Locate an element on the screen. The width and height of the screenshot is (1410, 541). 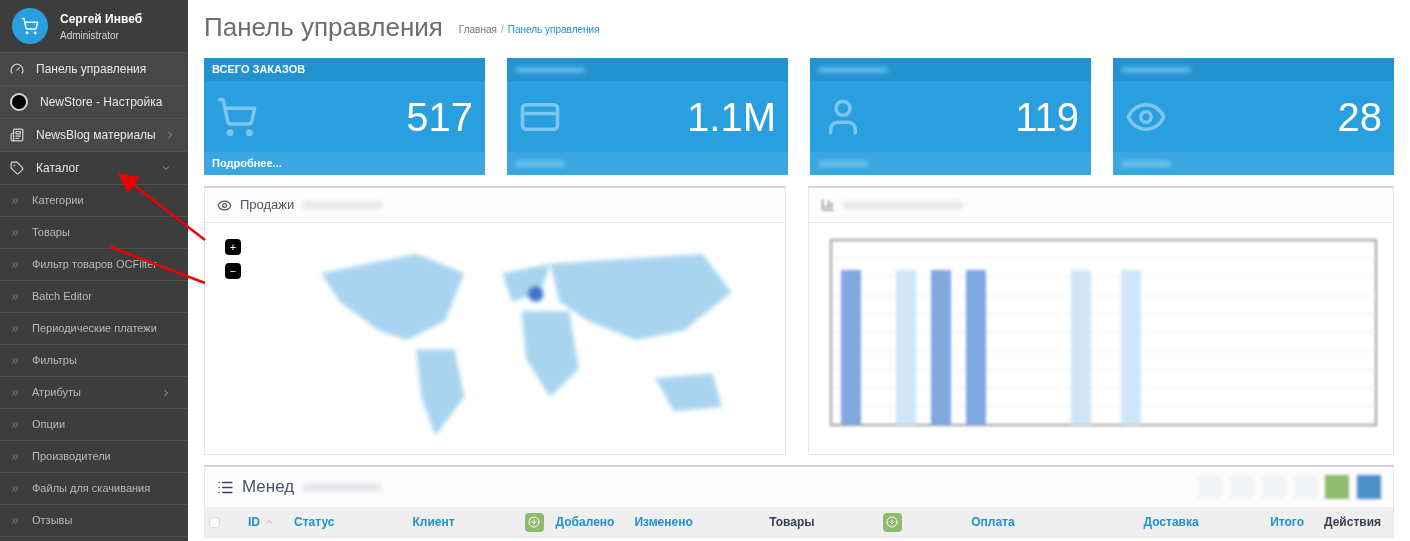
column-header: Товары is located at coordinates (792, 522).